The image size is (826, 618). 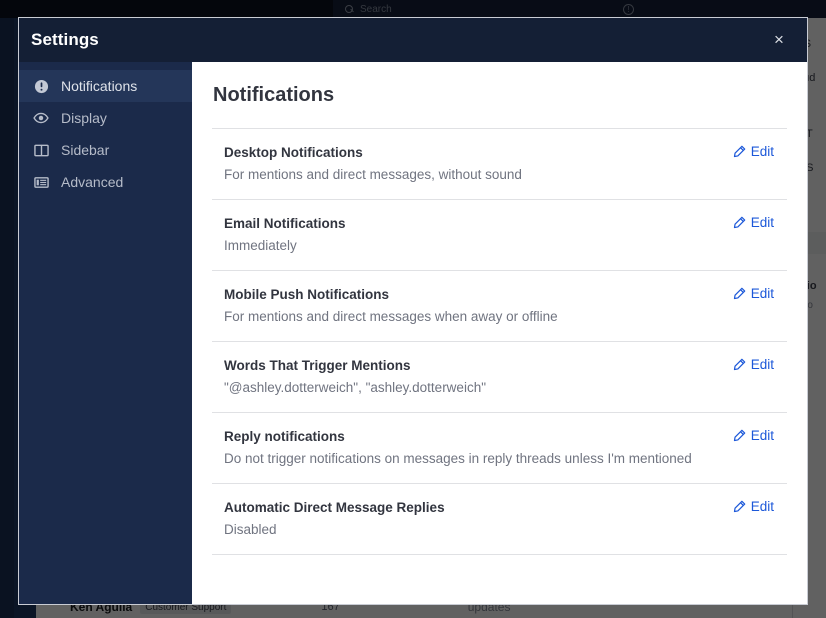 I want to click on sidebar-item-display: Display, so click(x=105, y=118).